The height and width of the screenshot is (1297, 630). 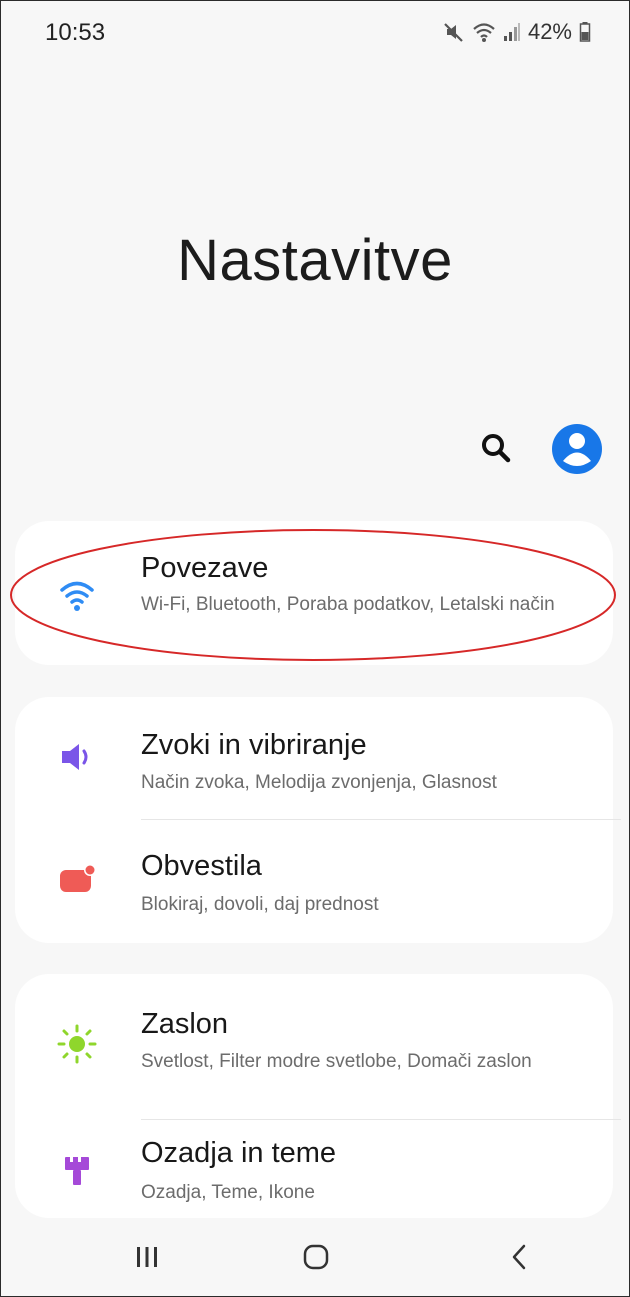 I want to click on brightness-icon, so click(x=77, y=1044).